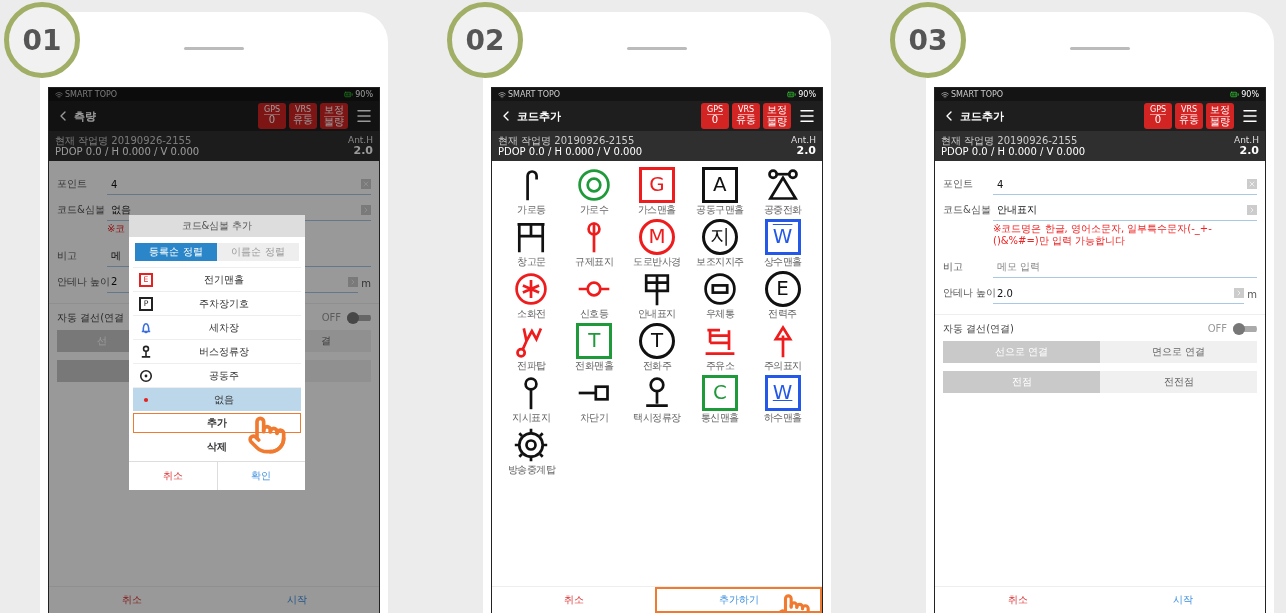 This screenshot has width=1286, height=613. I want to click on input-field: 메모 입력, so click(1125, 267).